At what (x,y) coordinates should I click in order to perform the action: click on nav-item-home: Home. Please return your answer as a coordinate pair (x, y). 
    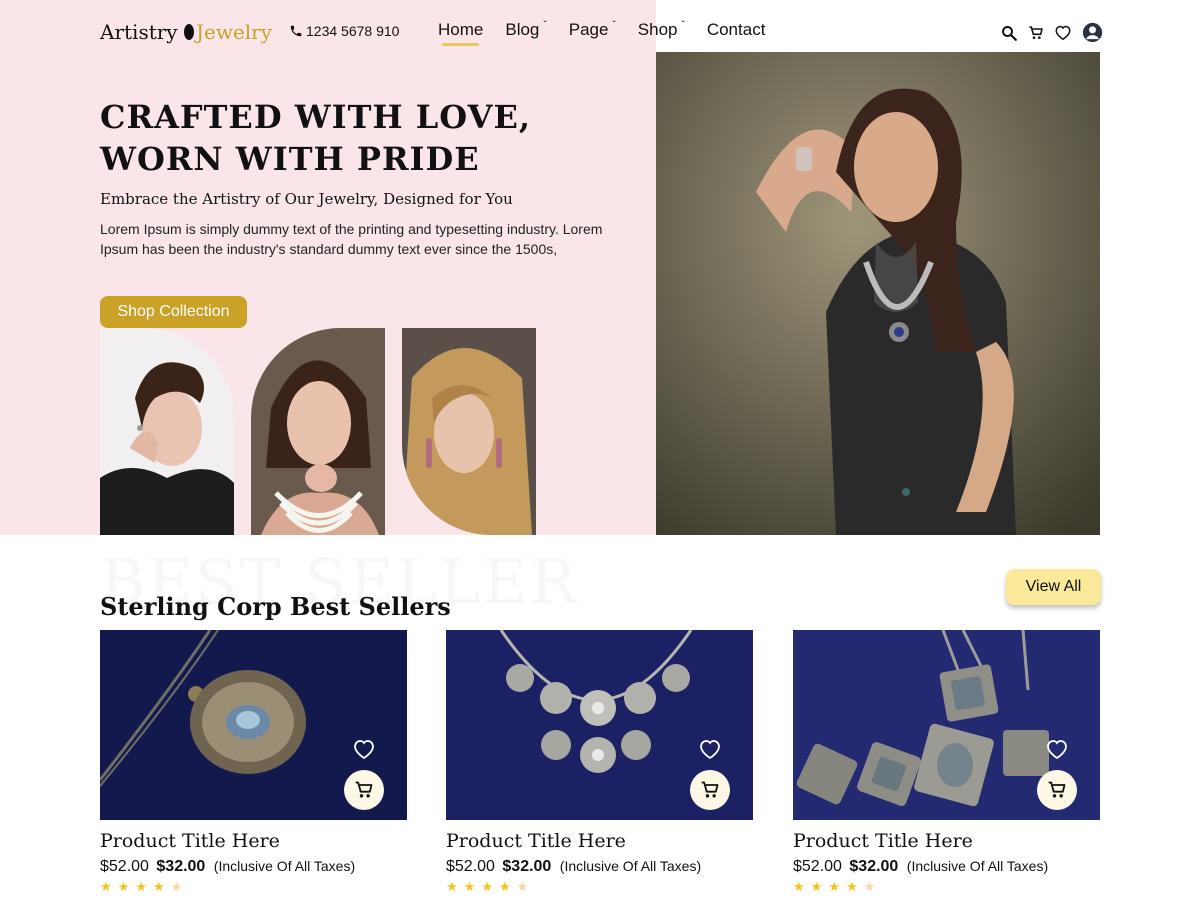
    Looking at the image, I should click on (461, 33).